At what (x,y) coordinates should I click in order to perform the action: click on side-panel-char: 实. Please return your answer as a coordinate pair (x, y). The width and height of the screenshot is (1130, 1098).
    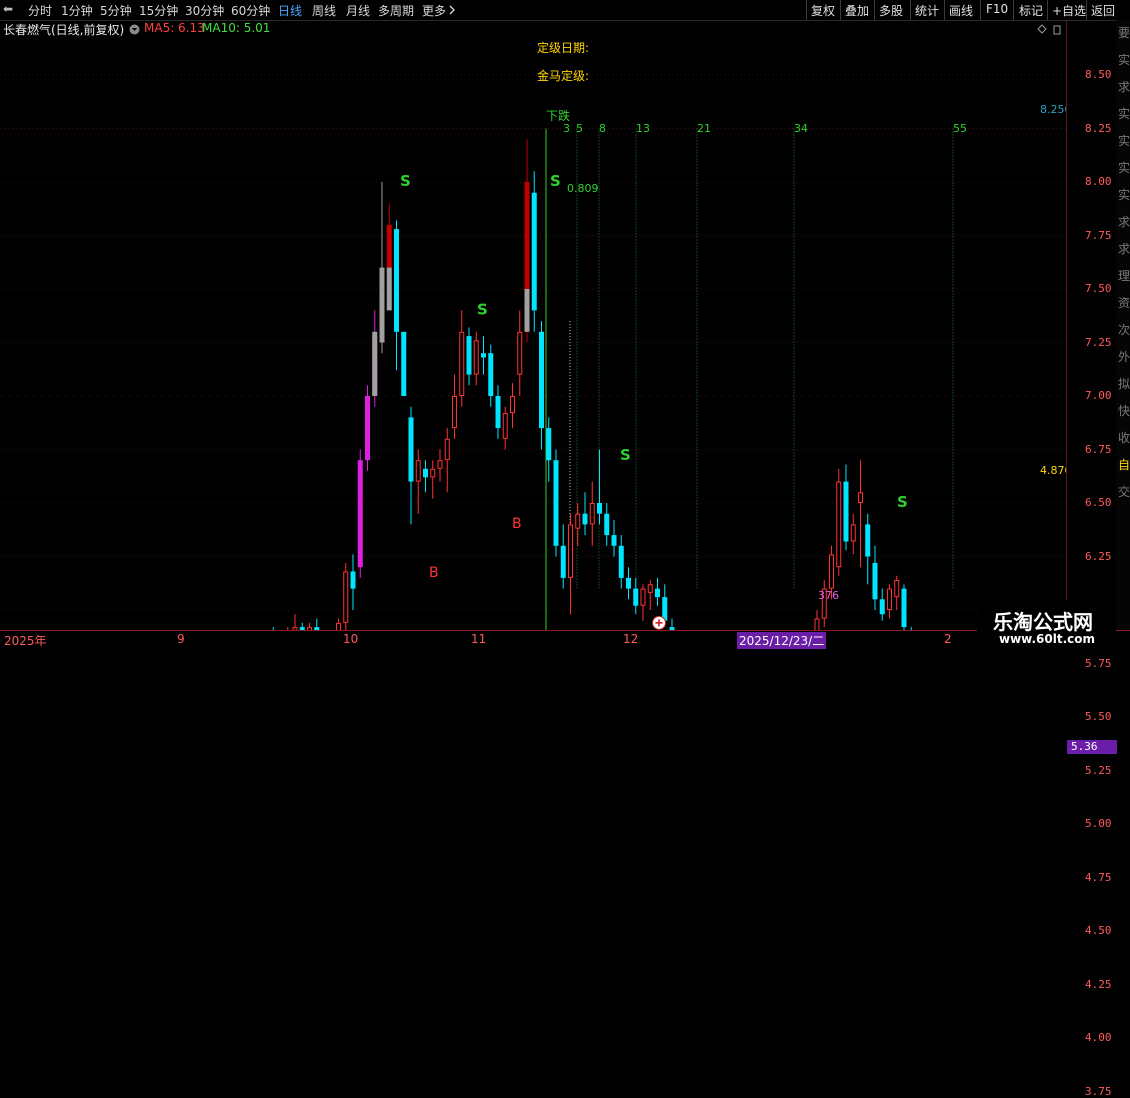
    Looking at the image, I should click on (1124, 60).